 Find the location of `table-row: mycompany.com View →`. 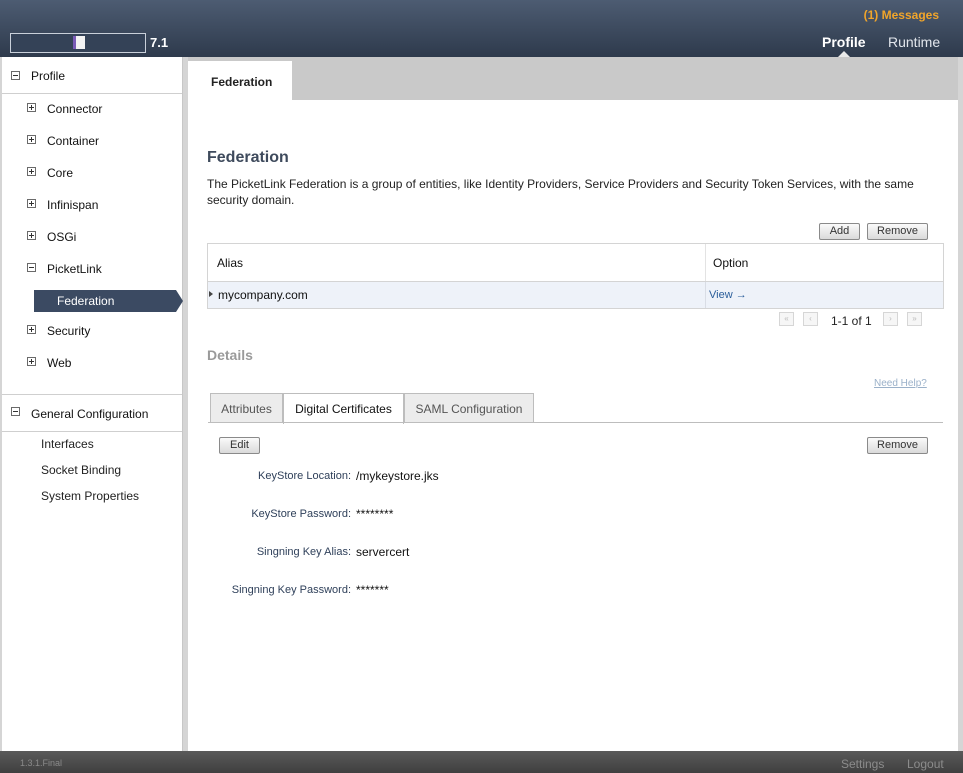

table-row: mycompany.com View → is located at coordinates (575, 295).